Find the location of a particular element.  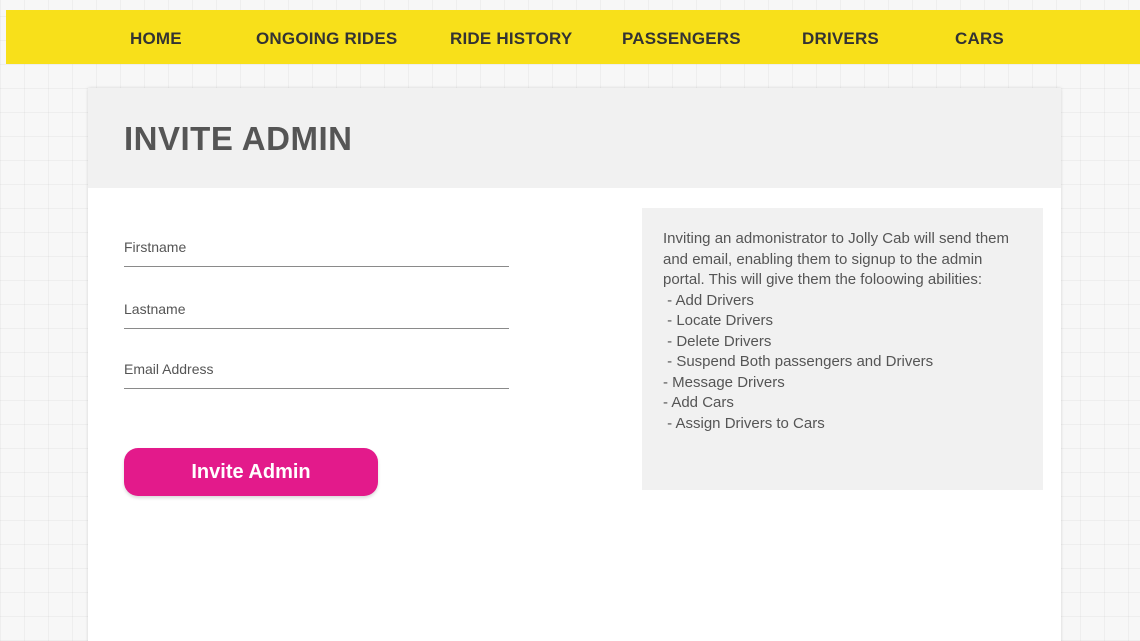

ability-item: - Message Drivers is located at coordinates (724, 382).